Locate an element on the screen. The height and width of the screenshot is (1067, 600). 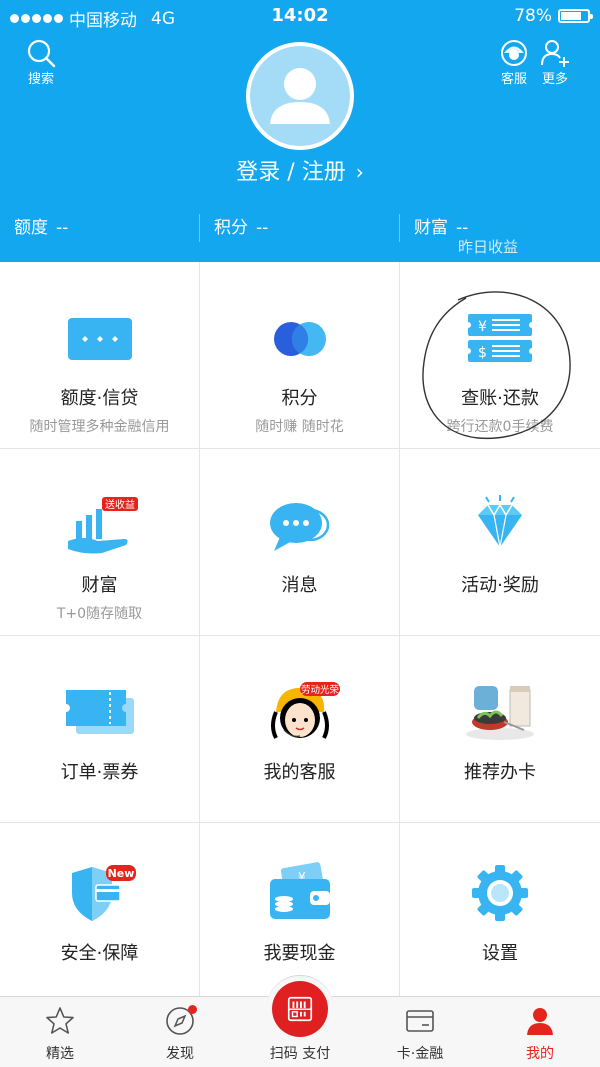
grid-item-title: 设置 is located at coordinates (500, 953).